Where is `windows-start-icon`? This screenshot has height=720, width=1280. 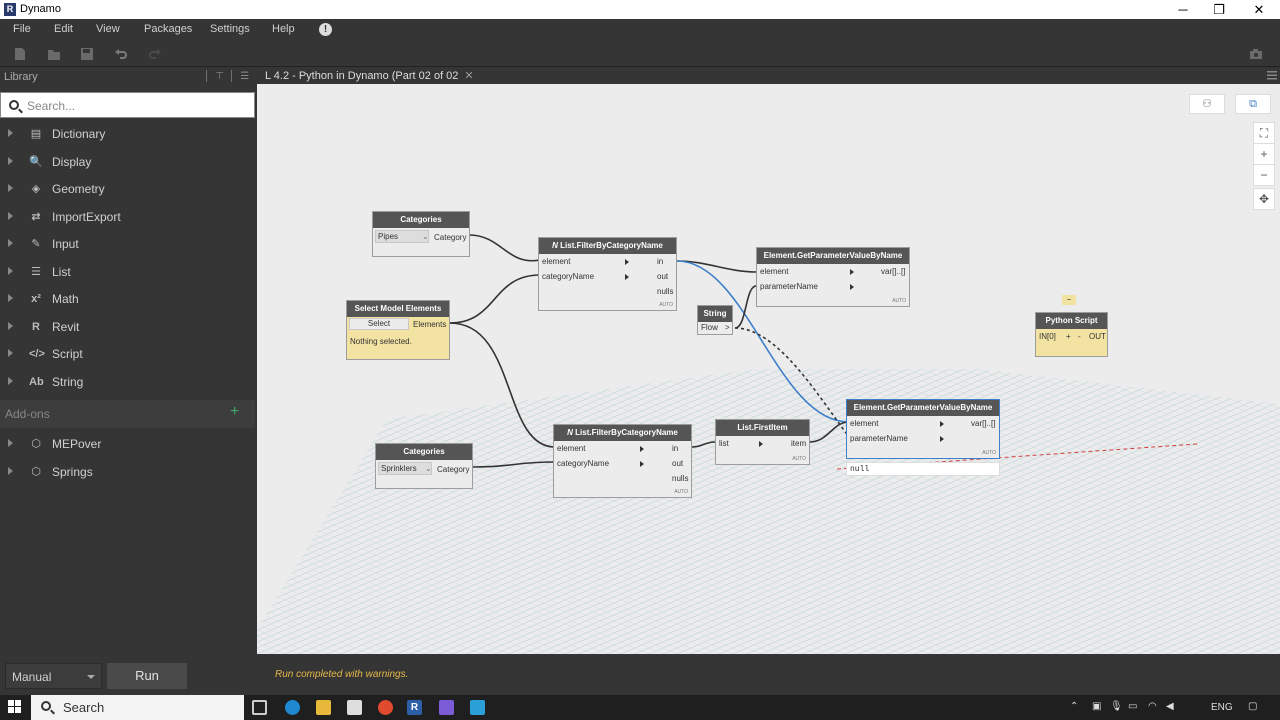
windows-start-icon is located at coordinates (15, 707).